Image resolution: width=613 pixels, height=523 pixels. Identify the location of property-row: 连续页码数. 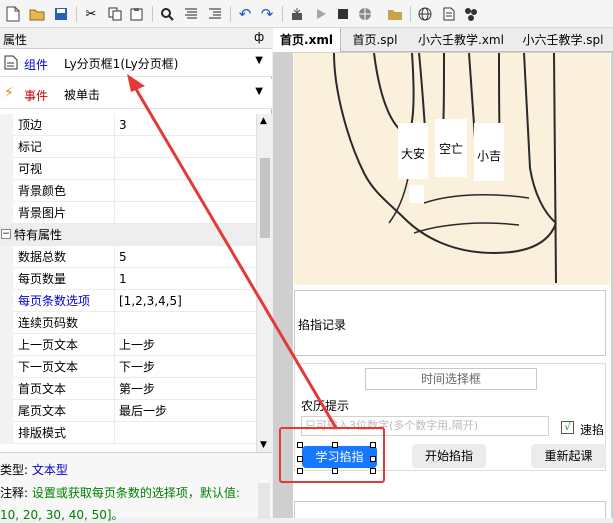
(128, 323).